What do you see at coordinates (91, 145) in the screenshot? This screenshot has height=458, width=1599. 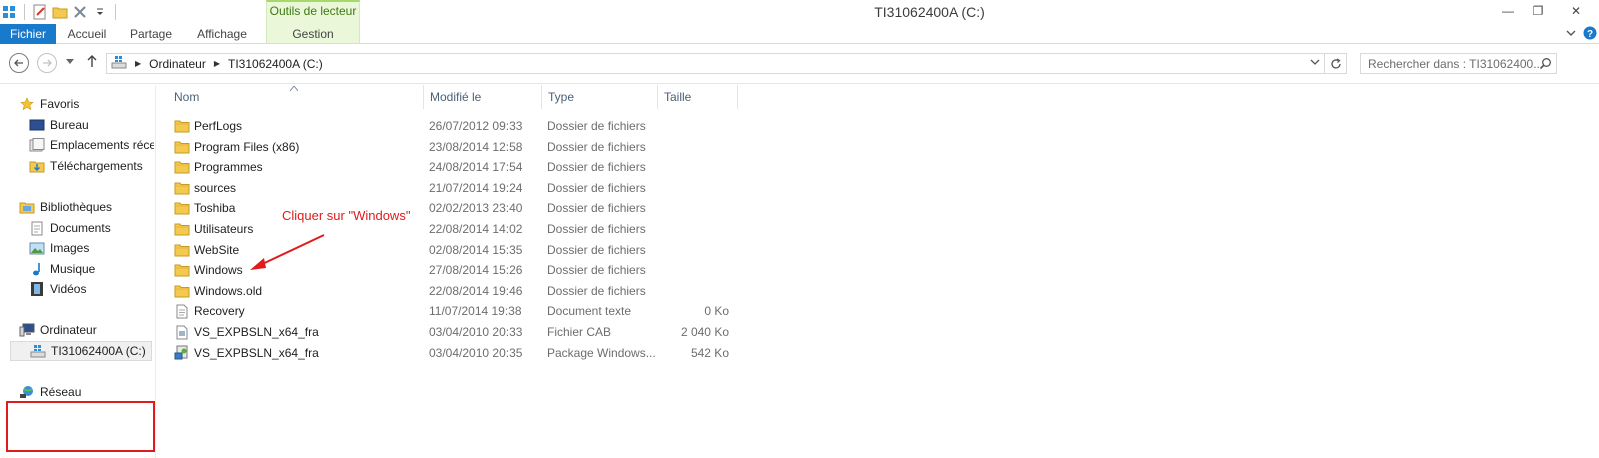 I see `nav-emplacements-recents: Emplacements récents` at bounding box center [91, 145].